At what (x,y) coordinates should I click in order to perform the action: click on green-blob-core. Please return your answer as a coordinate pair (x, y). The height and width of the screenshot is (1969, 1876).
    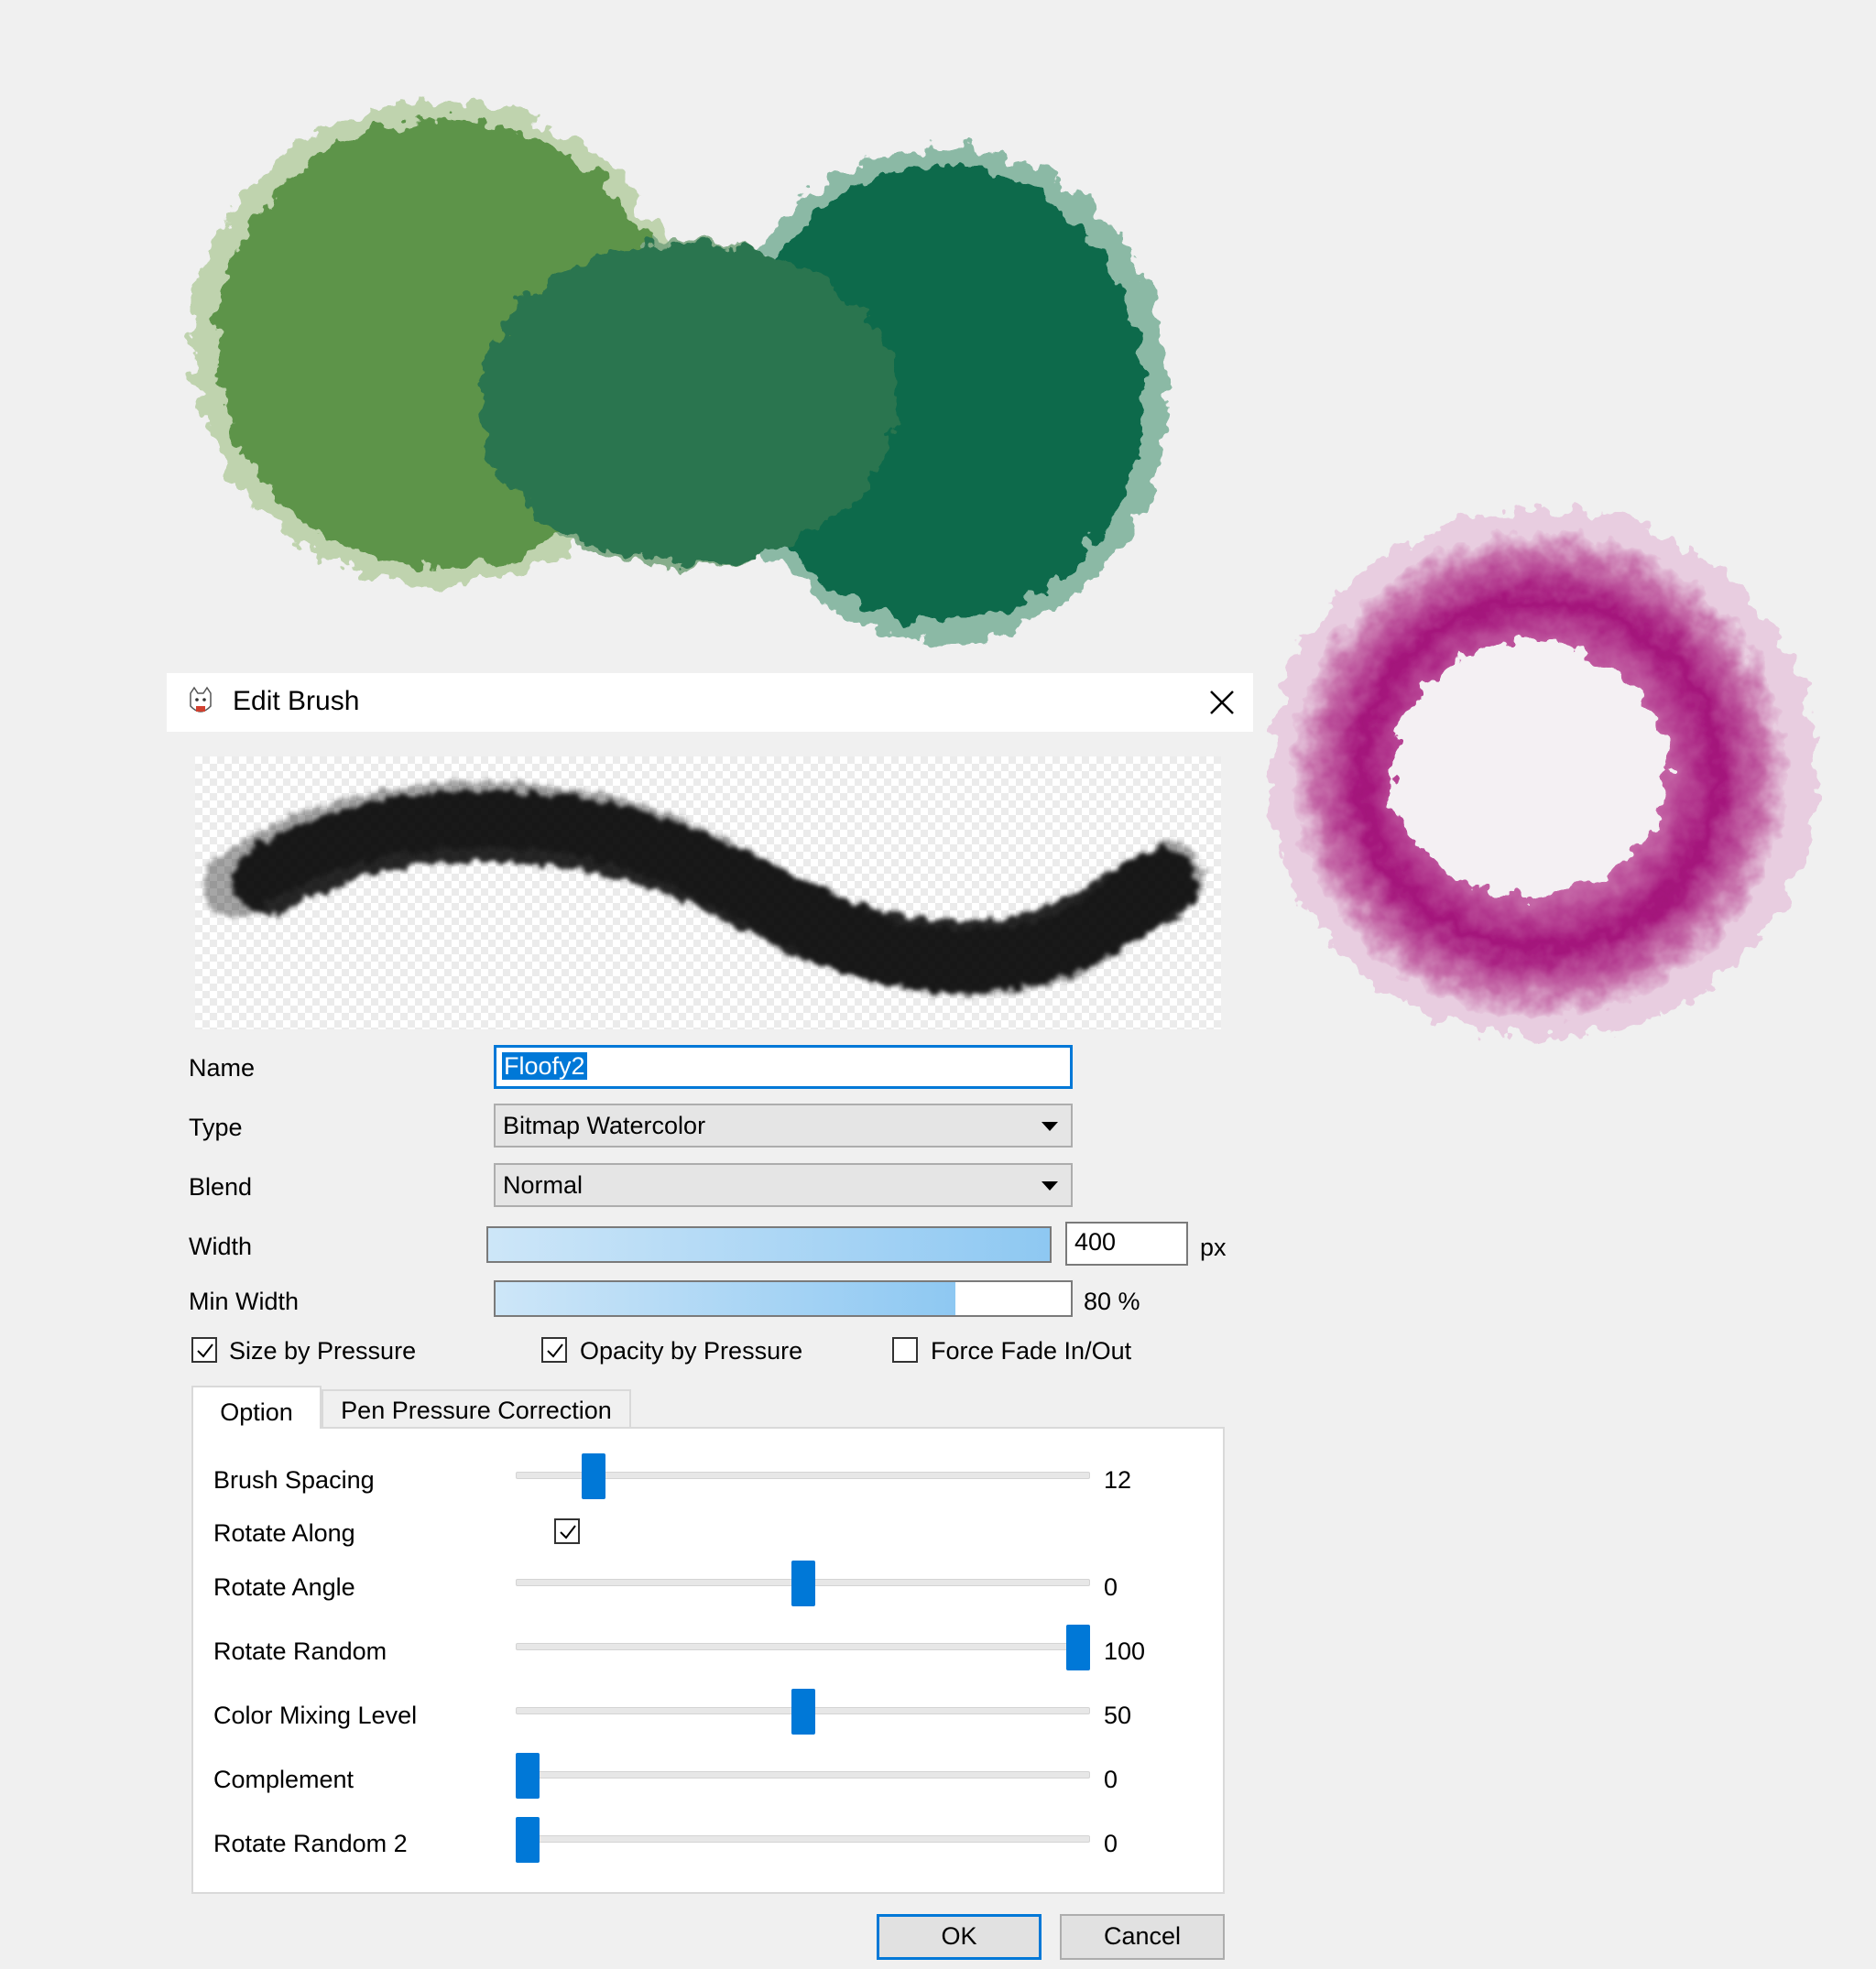
    Looking at the image, I should click on (680, 371).